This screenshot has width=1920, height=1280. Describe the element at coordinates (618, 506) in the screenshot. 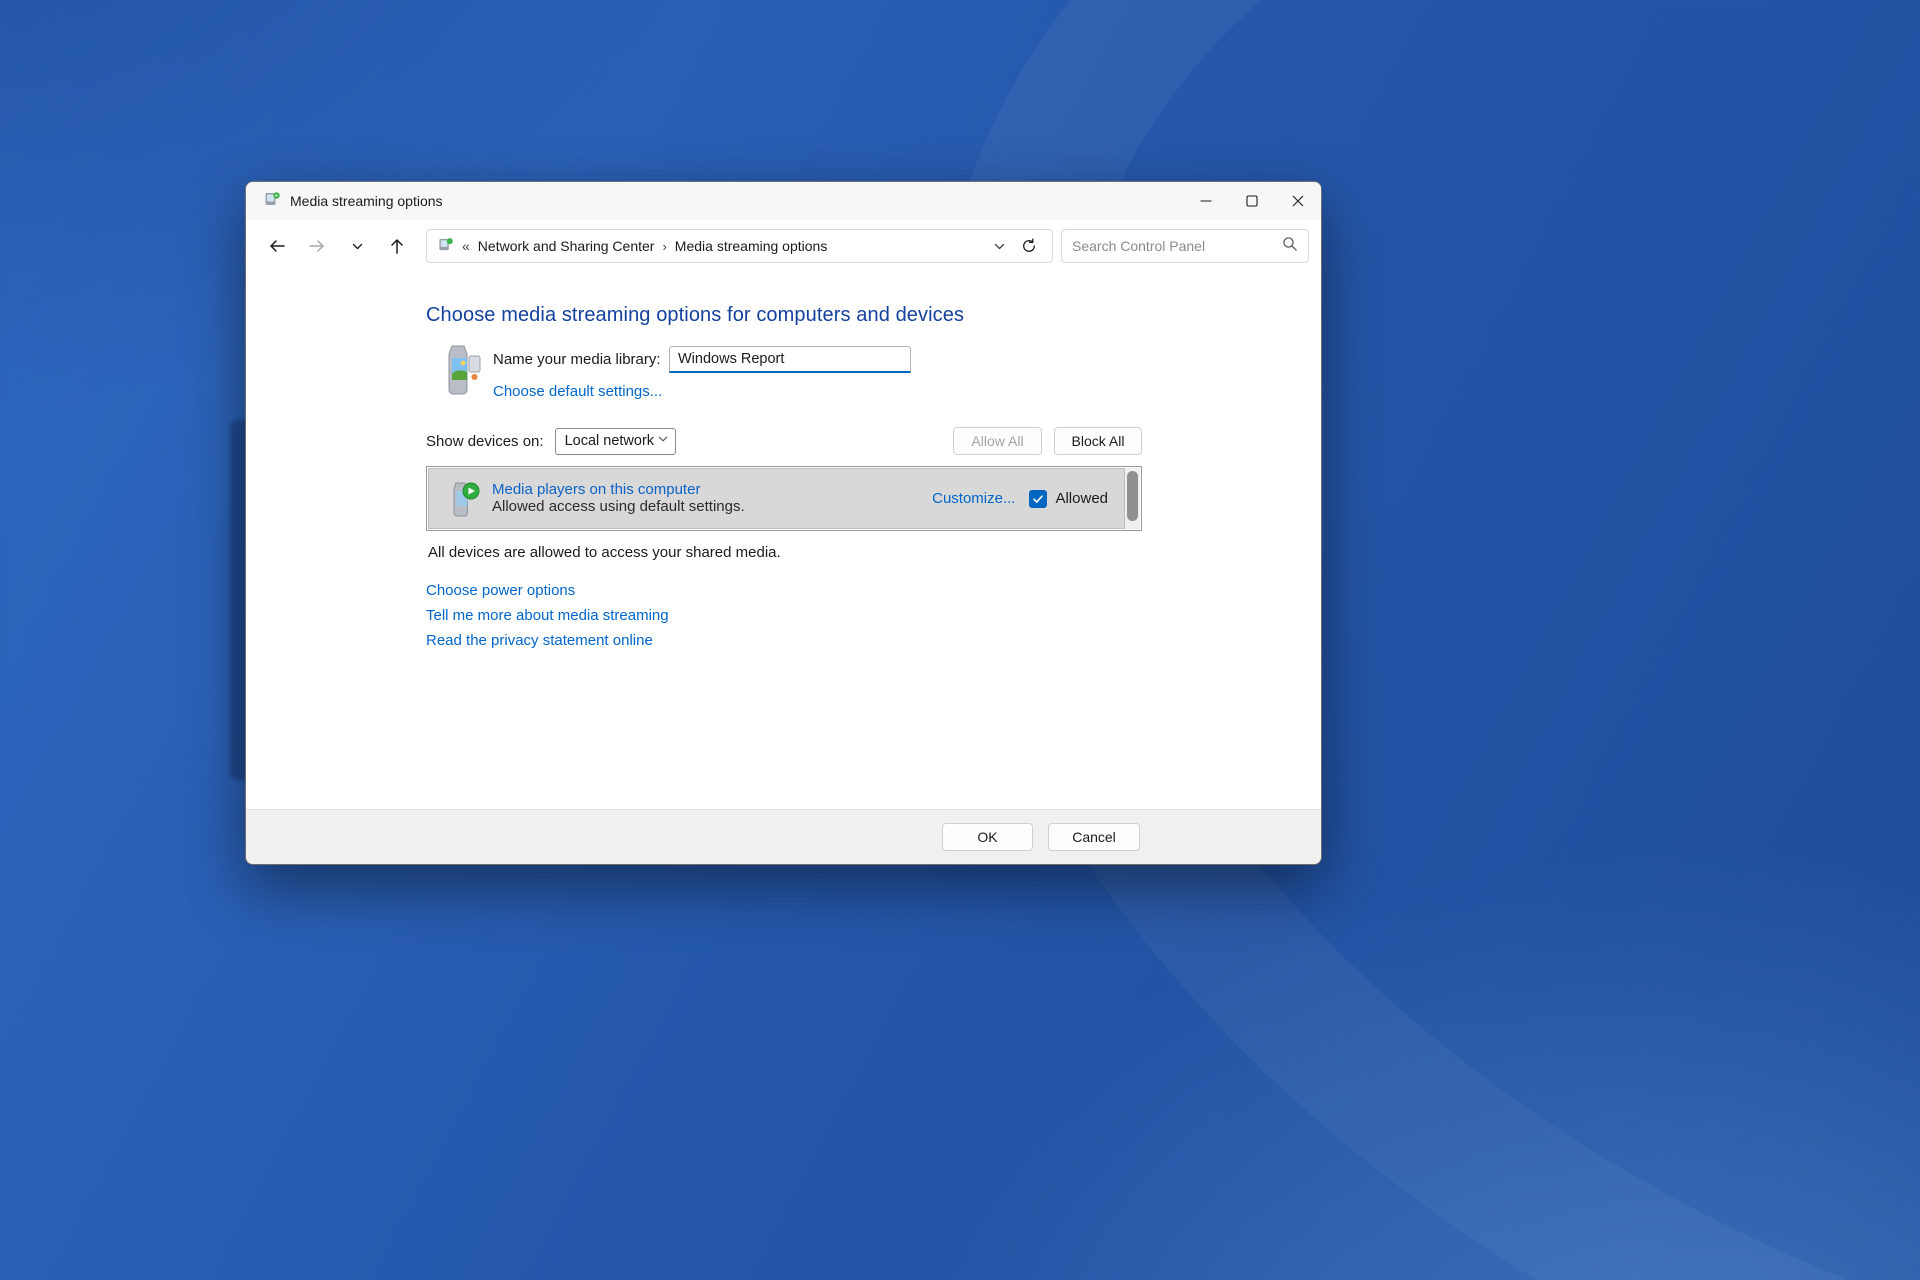

I see `device-row-subtitle: Allowed access using default settings.` at that location.